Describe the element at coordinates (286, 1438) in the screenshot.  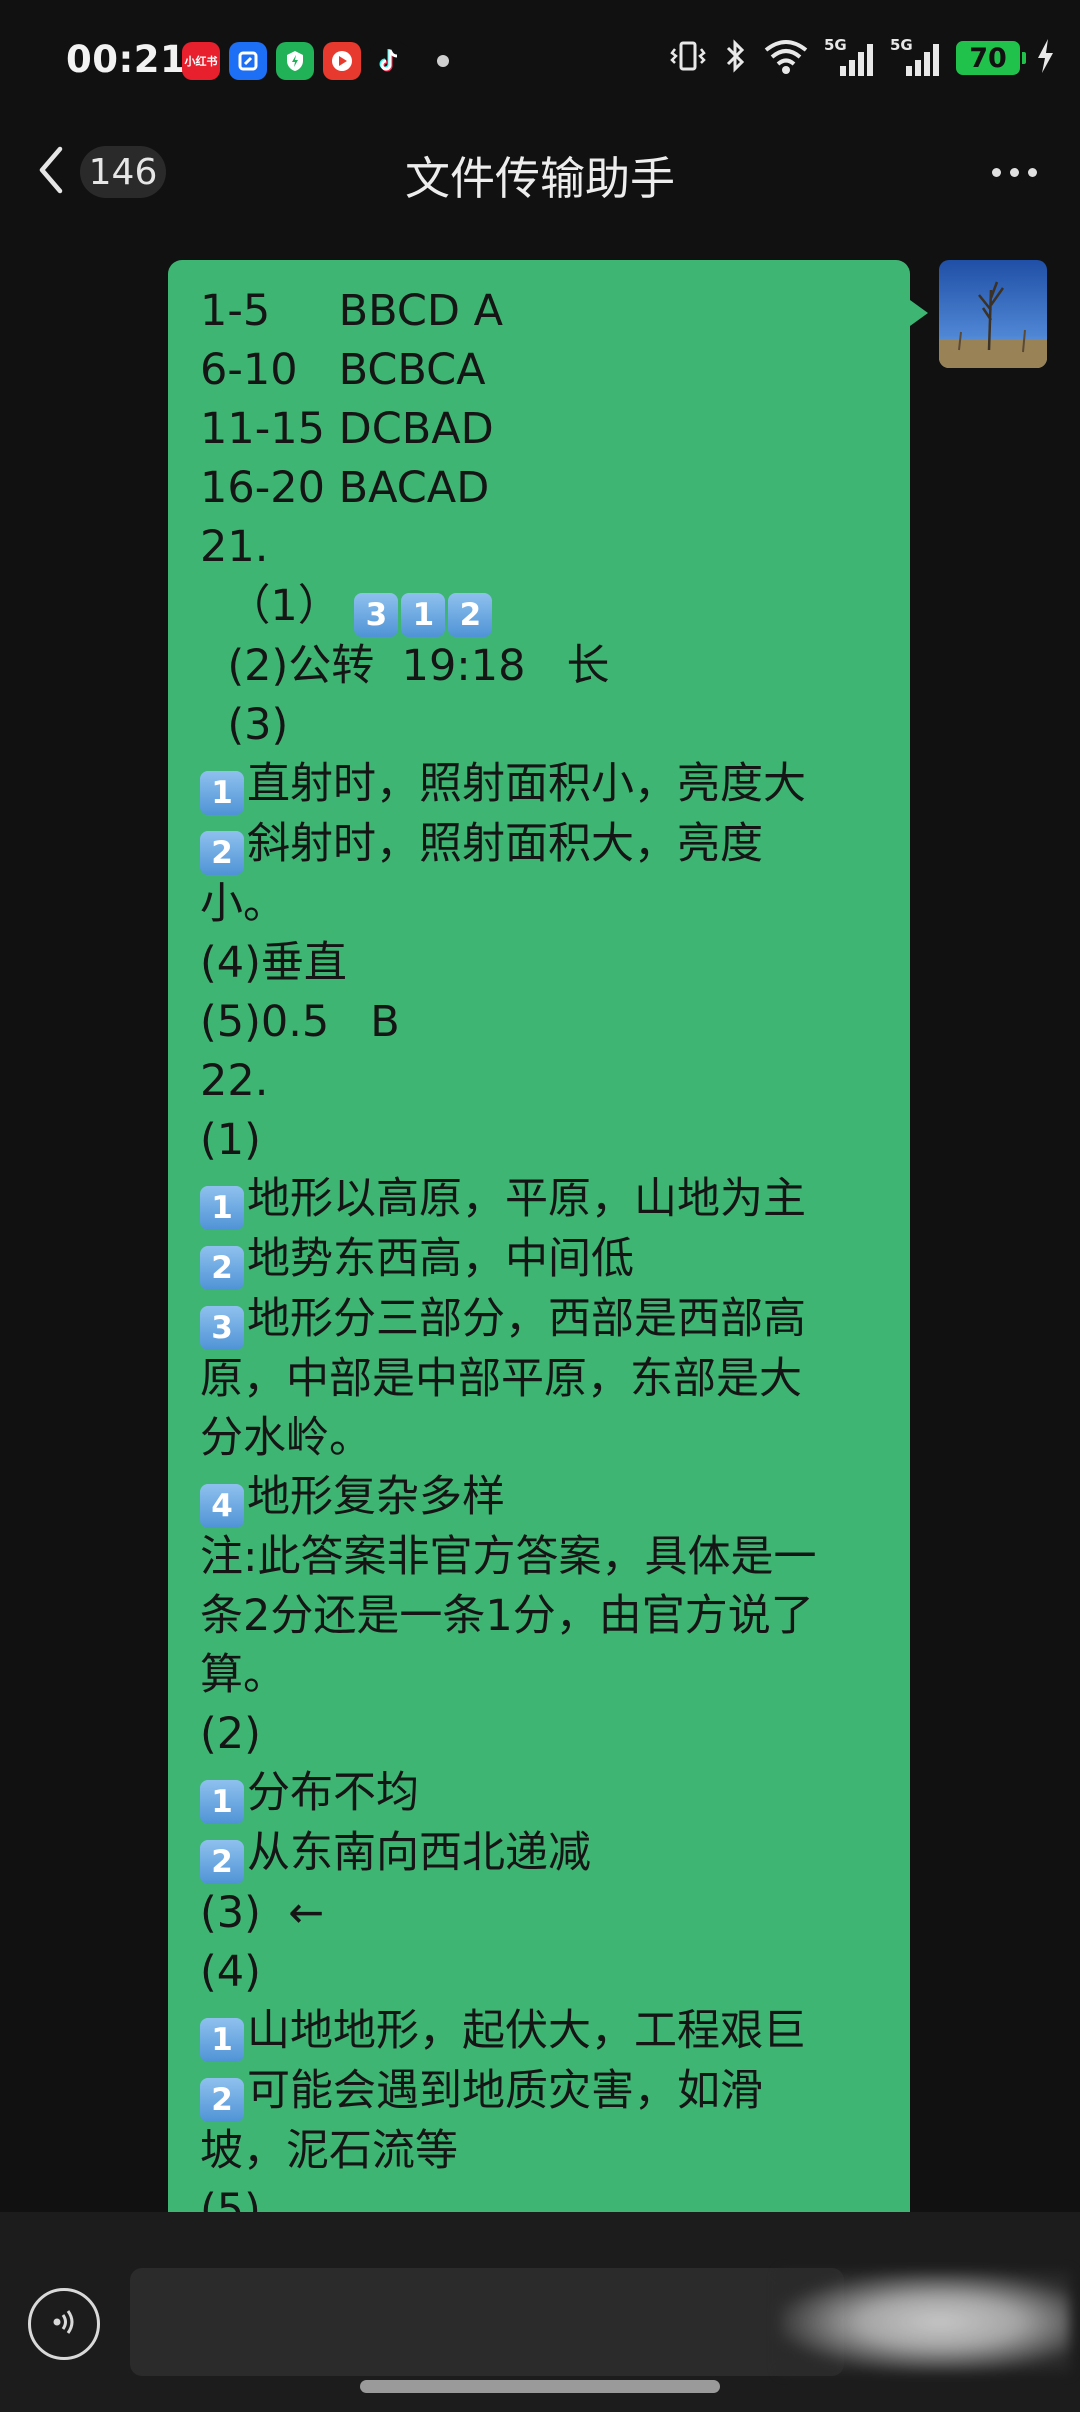
I see `message-line-text: 分水岭。` at that location.